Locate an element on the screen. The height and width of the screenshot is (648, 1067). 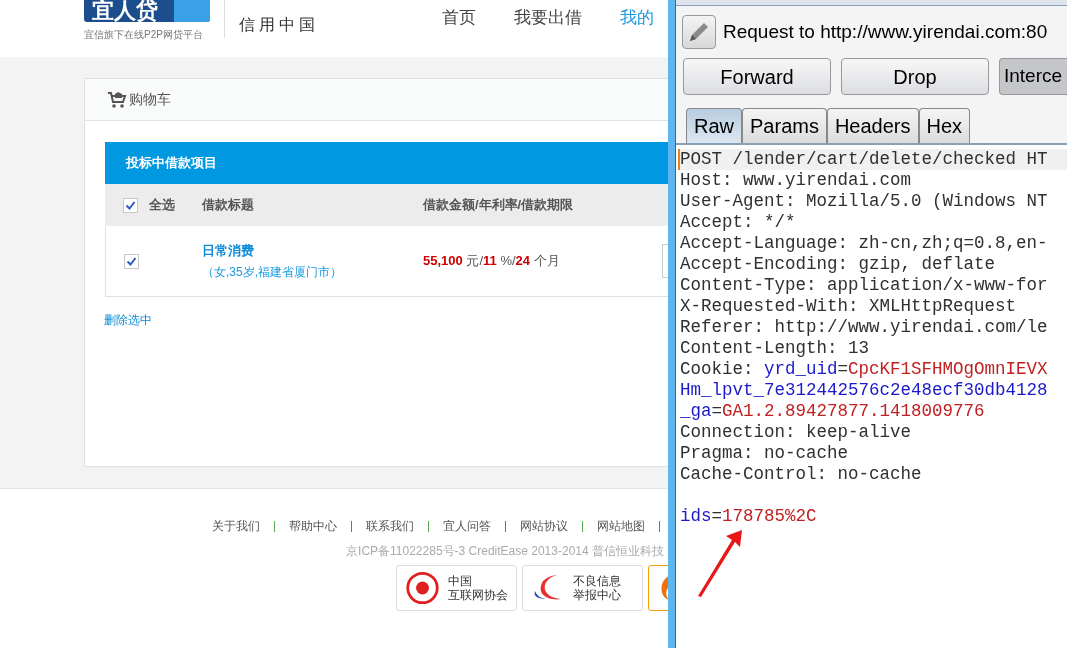
badge-text: 互联网协会 is located at coordinates (478, 595).